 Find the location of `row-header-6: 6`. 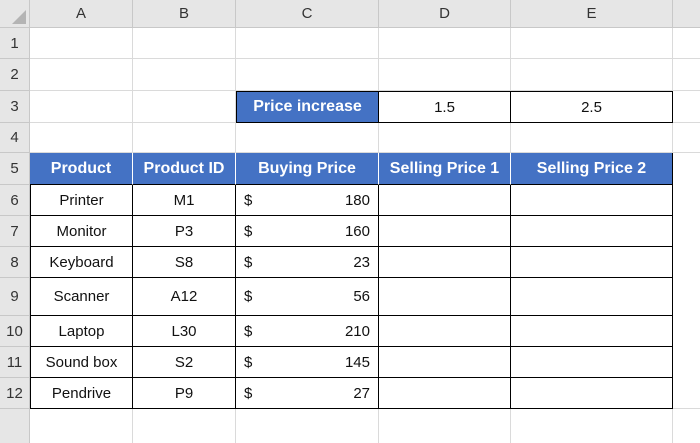

row-header-6: 6 is located at coordinates (15, 200).